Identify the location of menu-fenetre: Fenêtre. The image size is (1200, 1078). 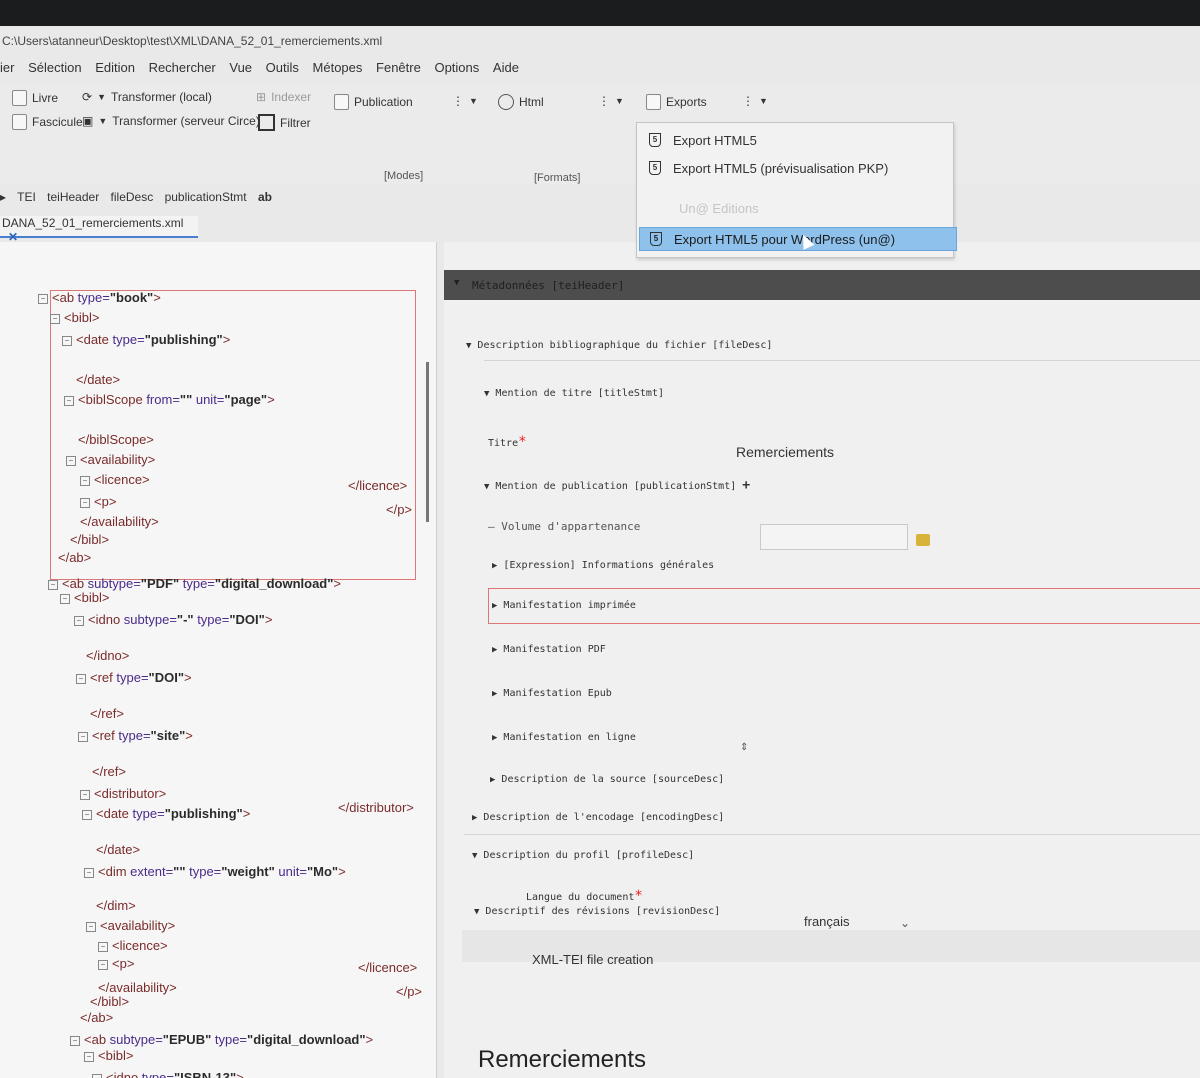
(398, 67).